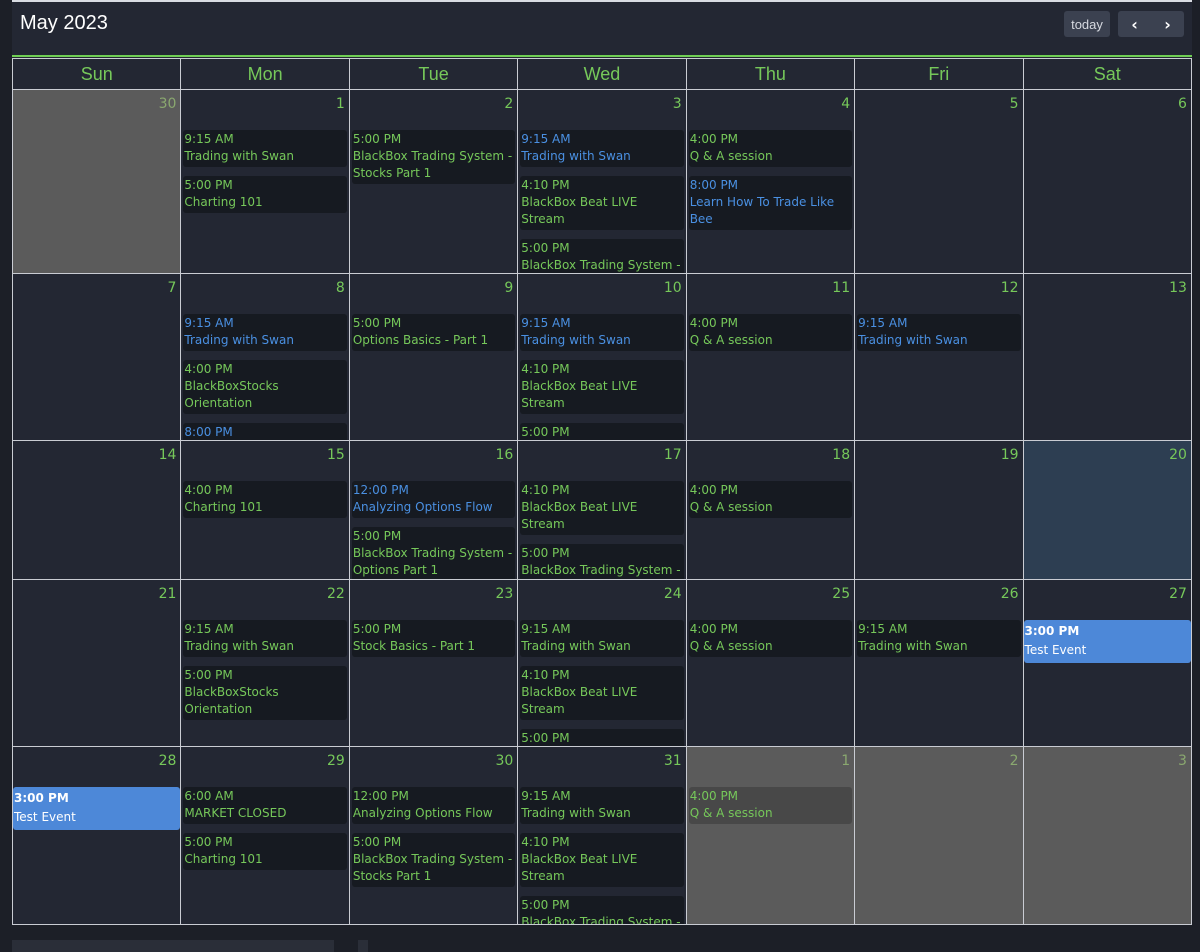  What do you see at coordinates (504, 594) in the screenshot?
I see `day-number: 23` at bounding box center [504, 594].